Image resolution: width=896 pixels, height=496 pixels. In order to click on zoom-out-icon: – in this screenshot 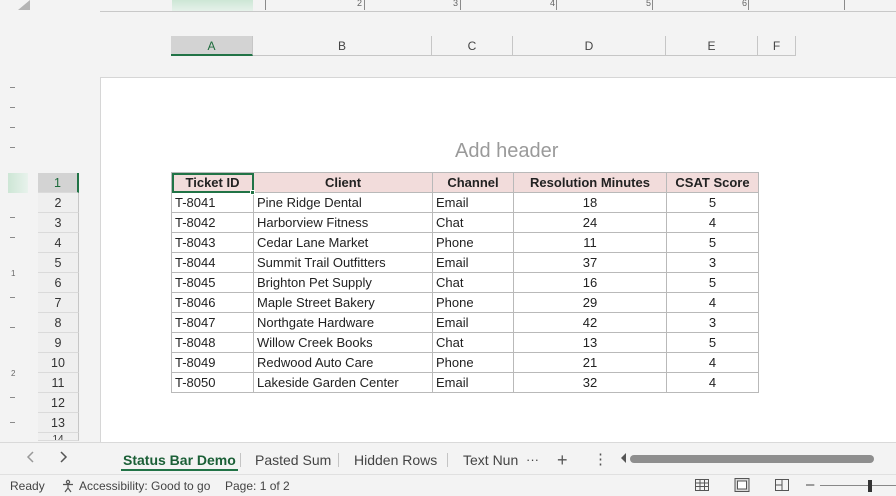, I will do `click(810, 484)`.